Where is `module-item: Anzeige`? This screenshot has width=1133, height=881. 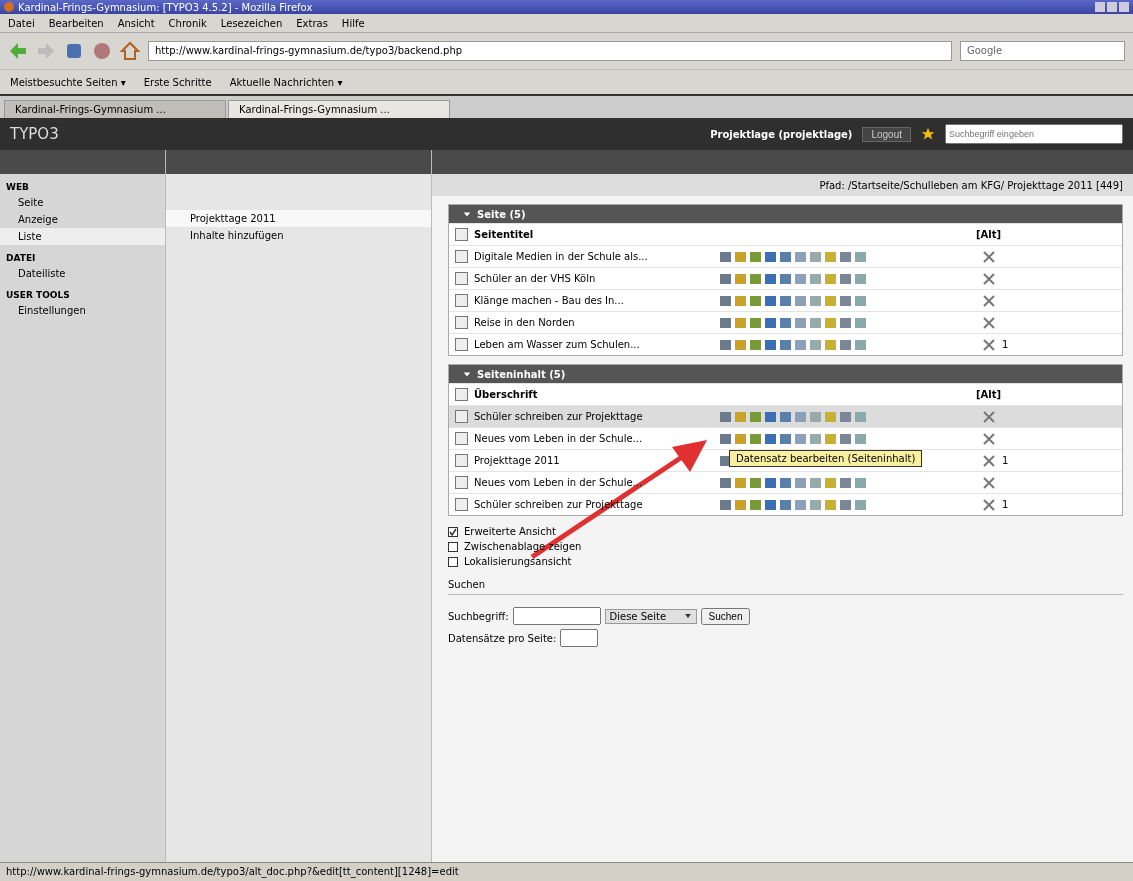 module-item: Anzeige is located at coordinates (82, 219).